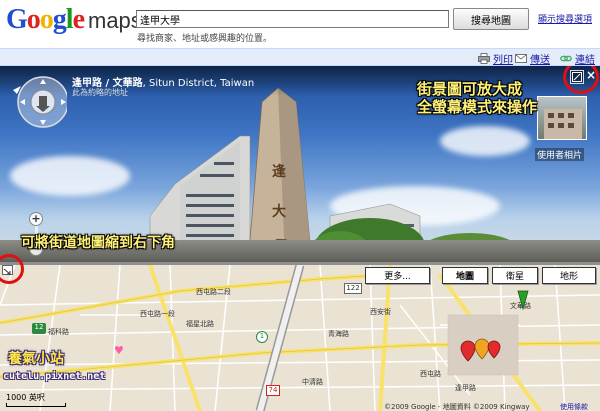 The image size is (600, 411). Describe the element at coordinates (540, 60) in the screenshot. I see `send-label: 傳送` at that location.